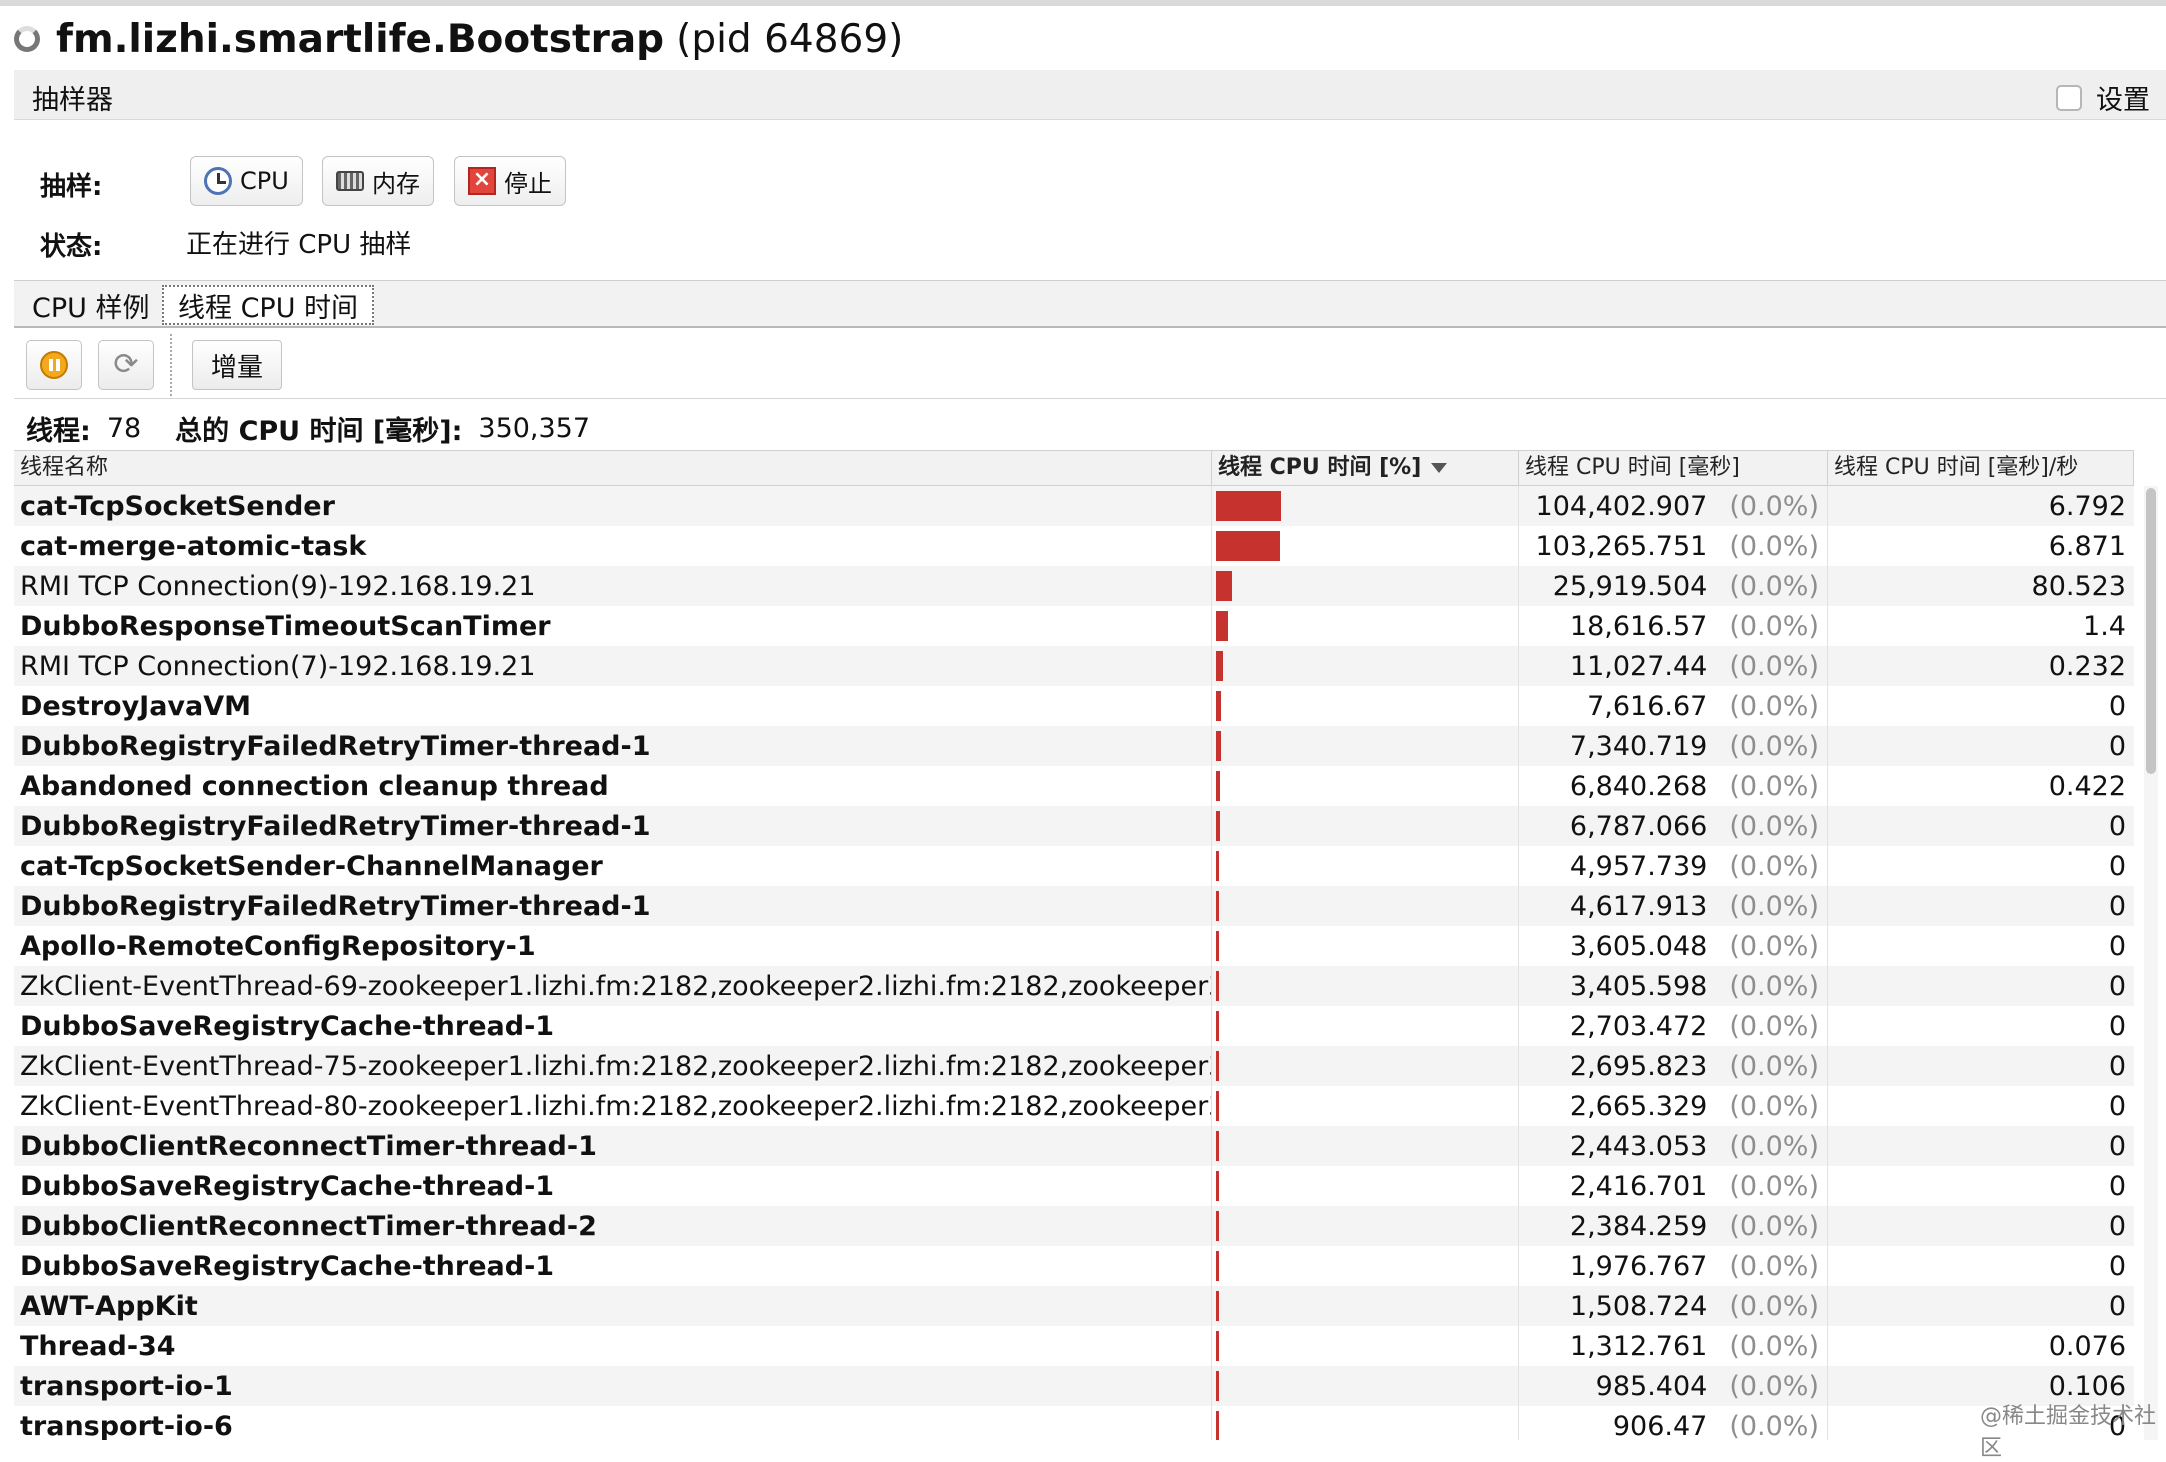 This screenshot has height=1462, width=2166. Describe the element at coordinates (319, 431) in the screenshot. I see `total-cpu-label: 总的 CPU 时间 [毫秒]:` at that location.